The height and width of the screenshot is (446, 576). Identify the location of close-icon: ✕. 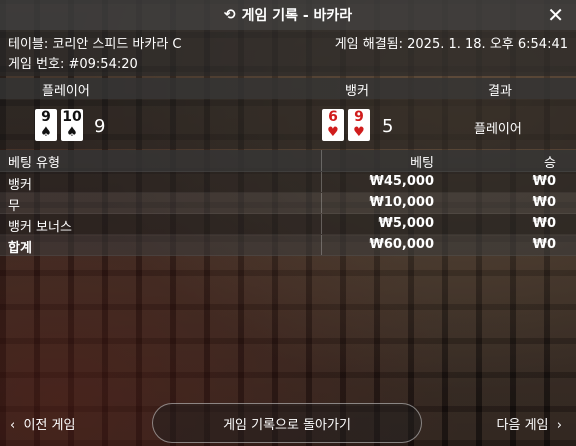
(555, 15).